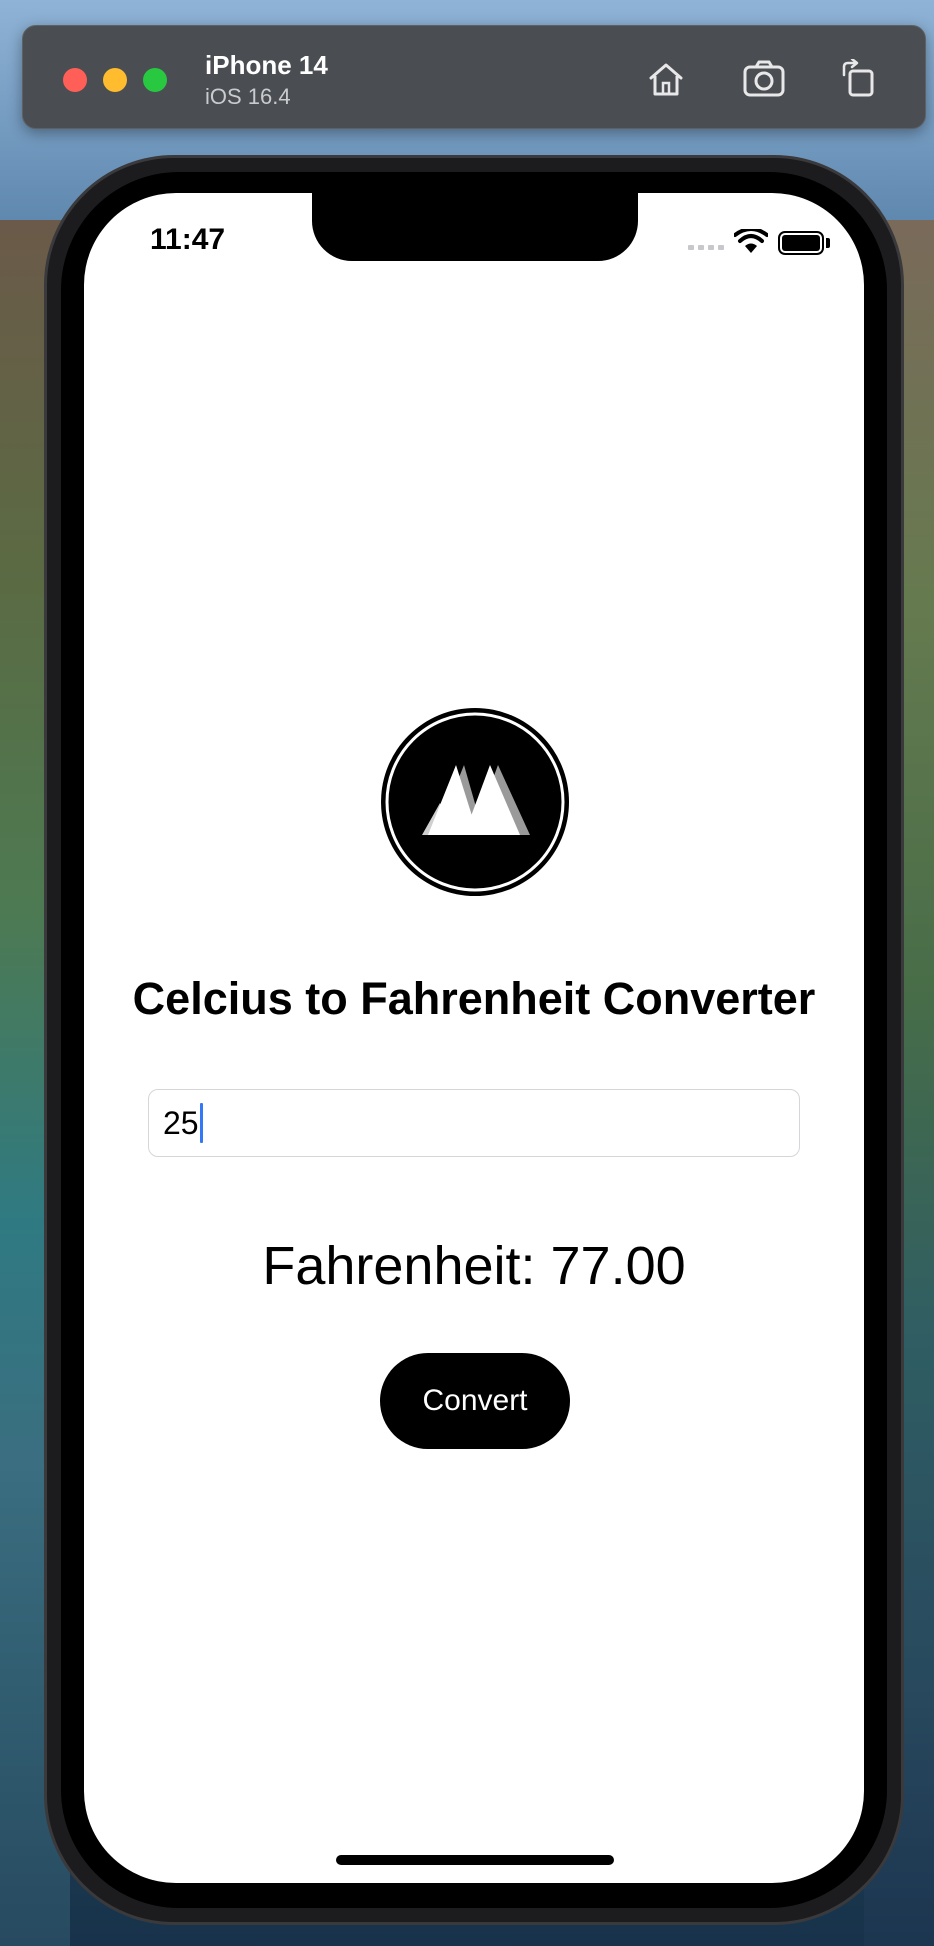  What do you see at coordinates (181, 1122) in the screenshot?
I see `celsius-input-value: 25` at bounding box center [181, 1122].